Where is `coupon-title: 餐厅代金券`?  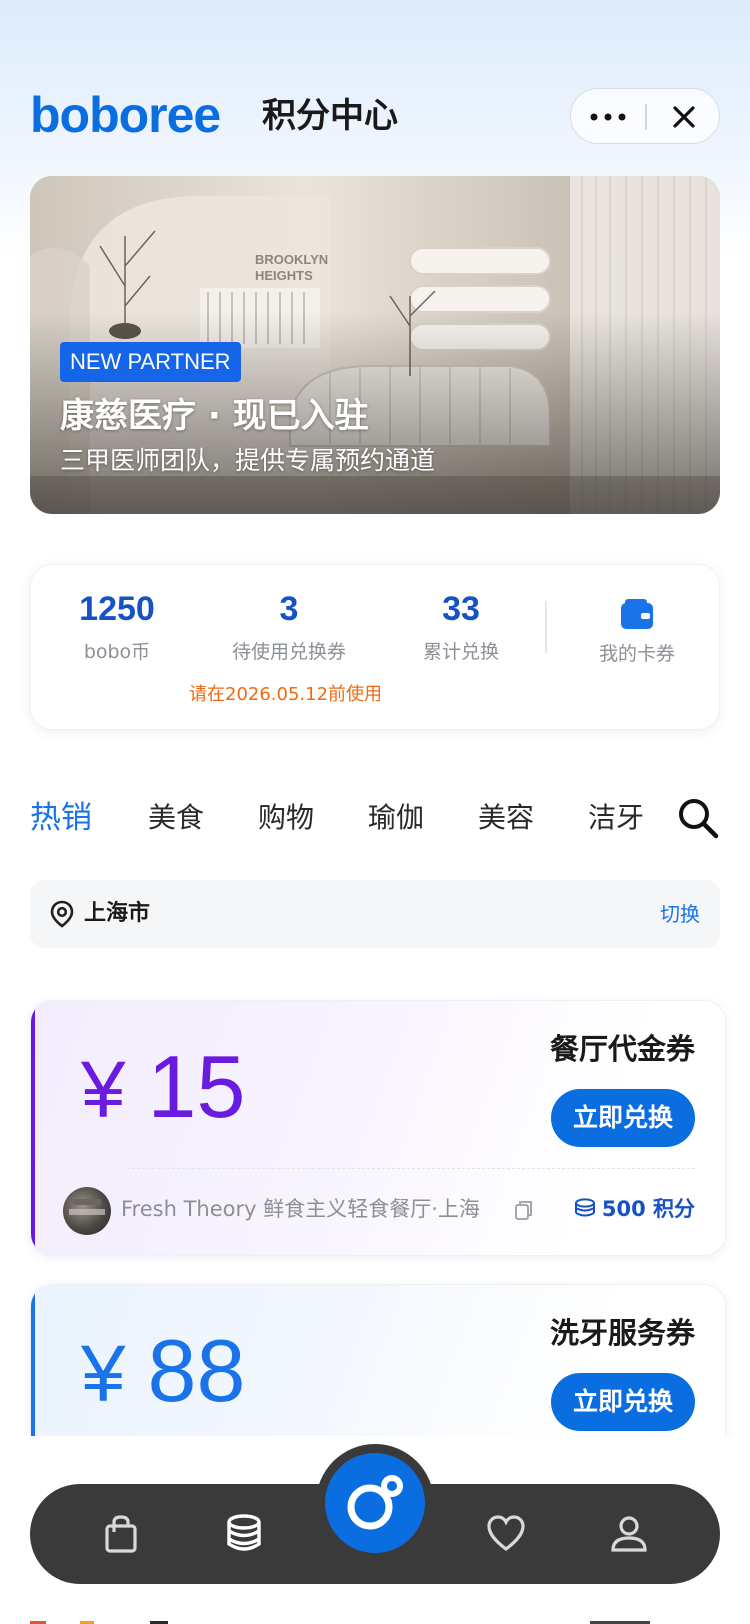 coupon-title: 餐厅代金券 is located at coordinates (622, 1049).